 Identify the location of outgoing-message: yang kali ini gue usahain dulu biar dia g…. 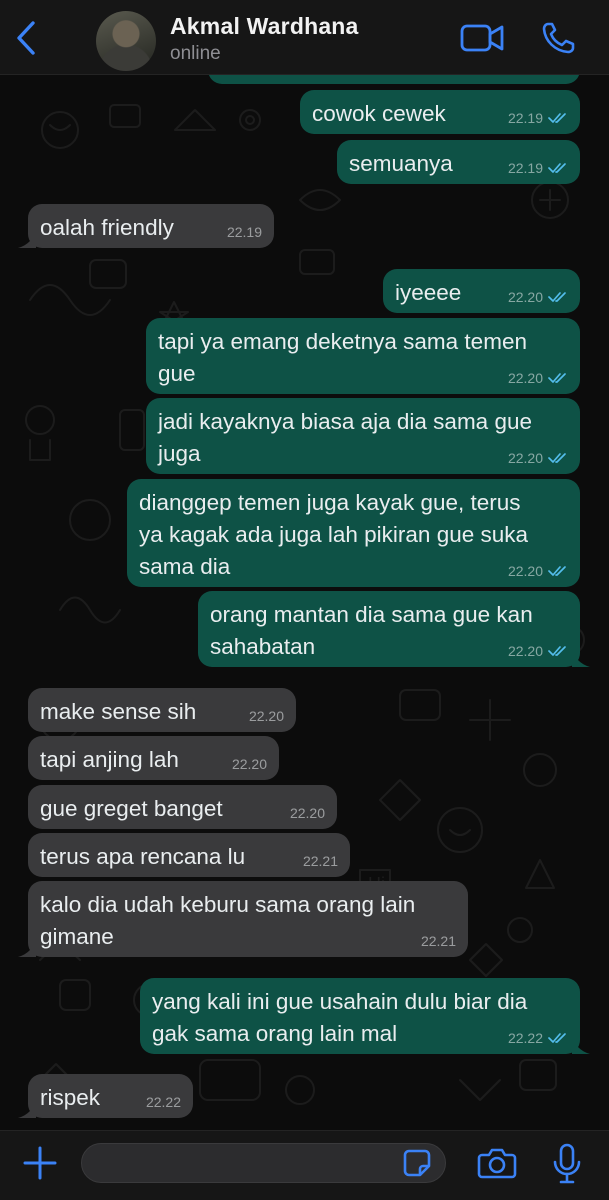
(365, 1016).